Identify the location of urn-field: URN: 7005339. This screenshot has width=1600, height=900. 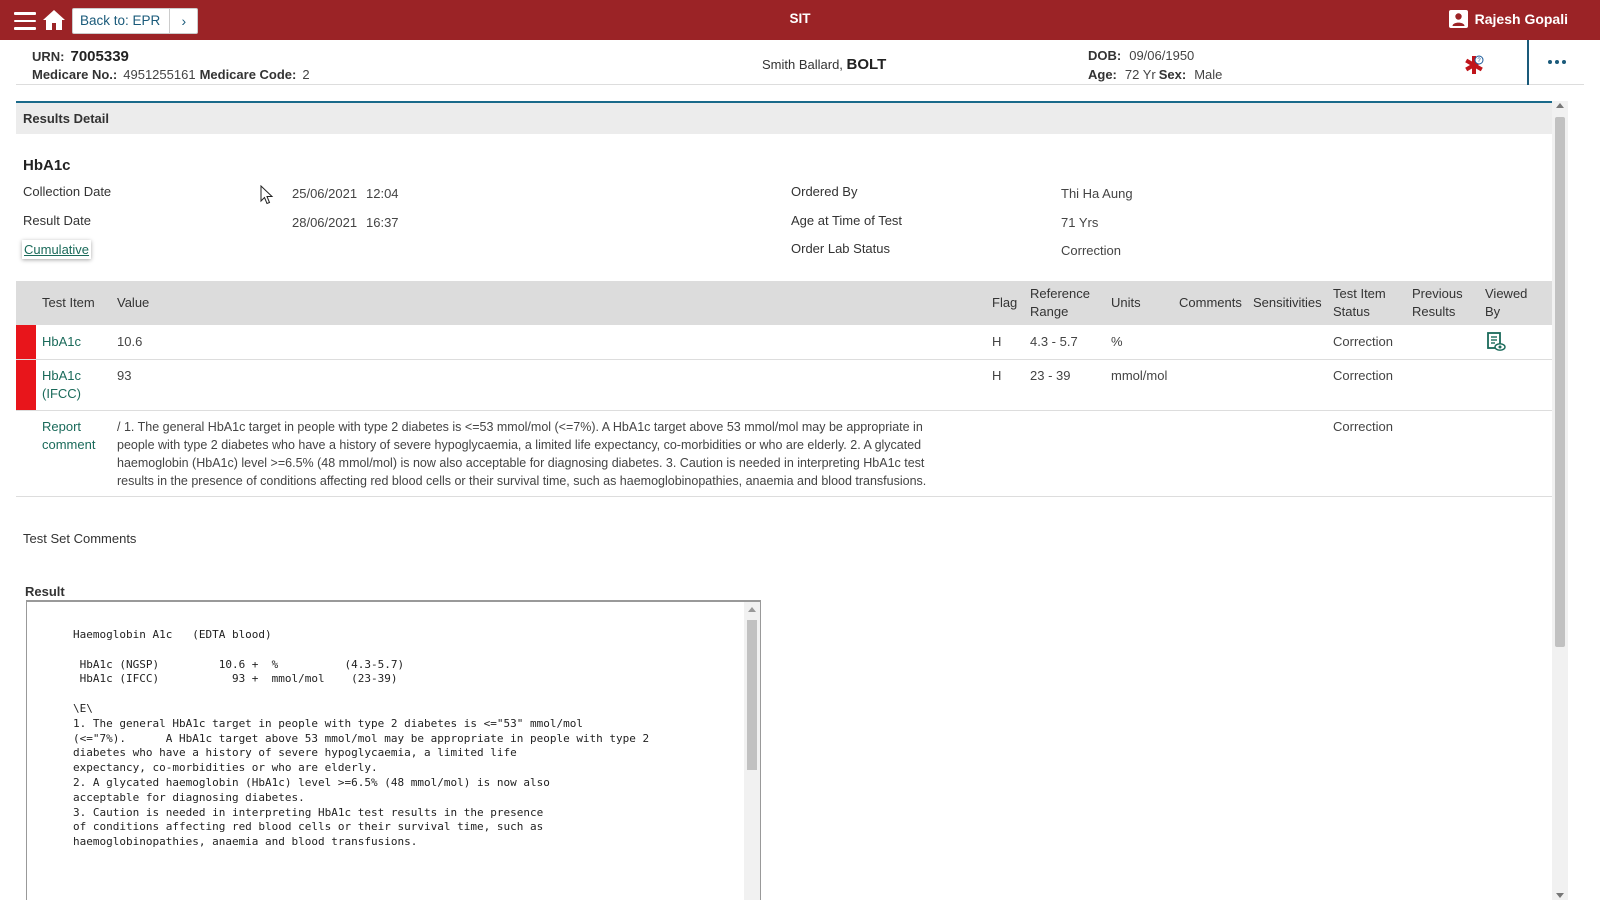
(80, 56).